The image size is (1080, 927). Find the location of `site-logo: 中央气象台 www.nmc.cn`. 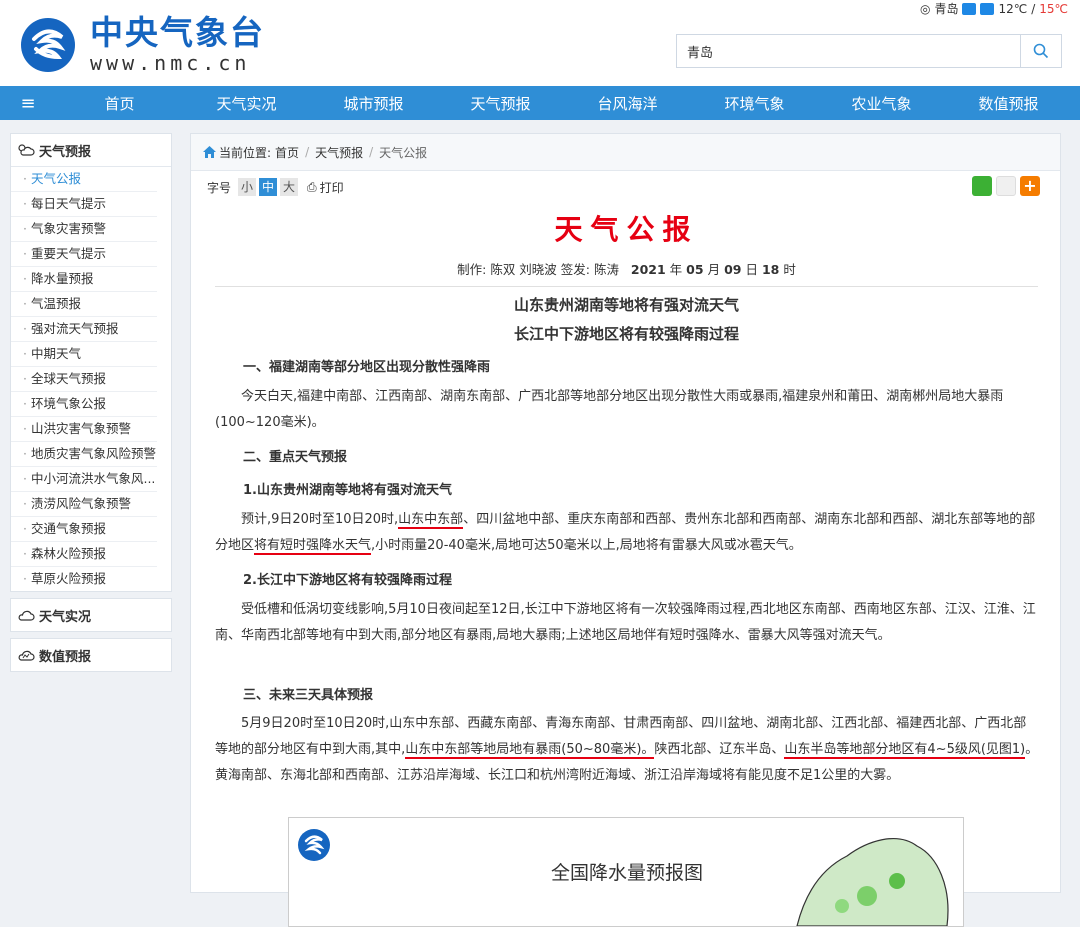

site-logo: 中央气象台 www.nmc.cn is located at coordinates (142, 45).